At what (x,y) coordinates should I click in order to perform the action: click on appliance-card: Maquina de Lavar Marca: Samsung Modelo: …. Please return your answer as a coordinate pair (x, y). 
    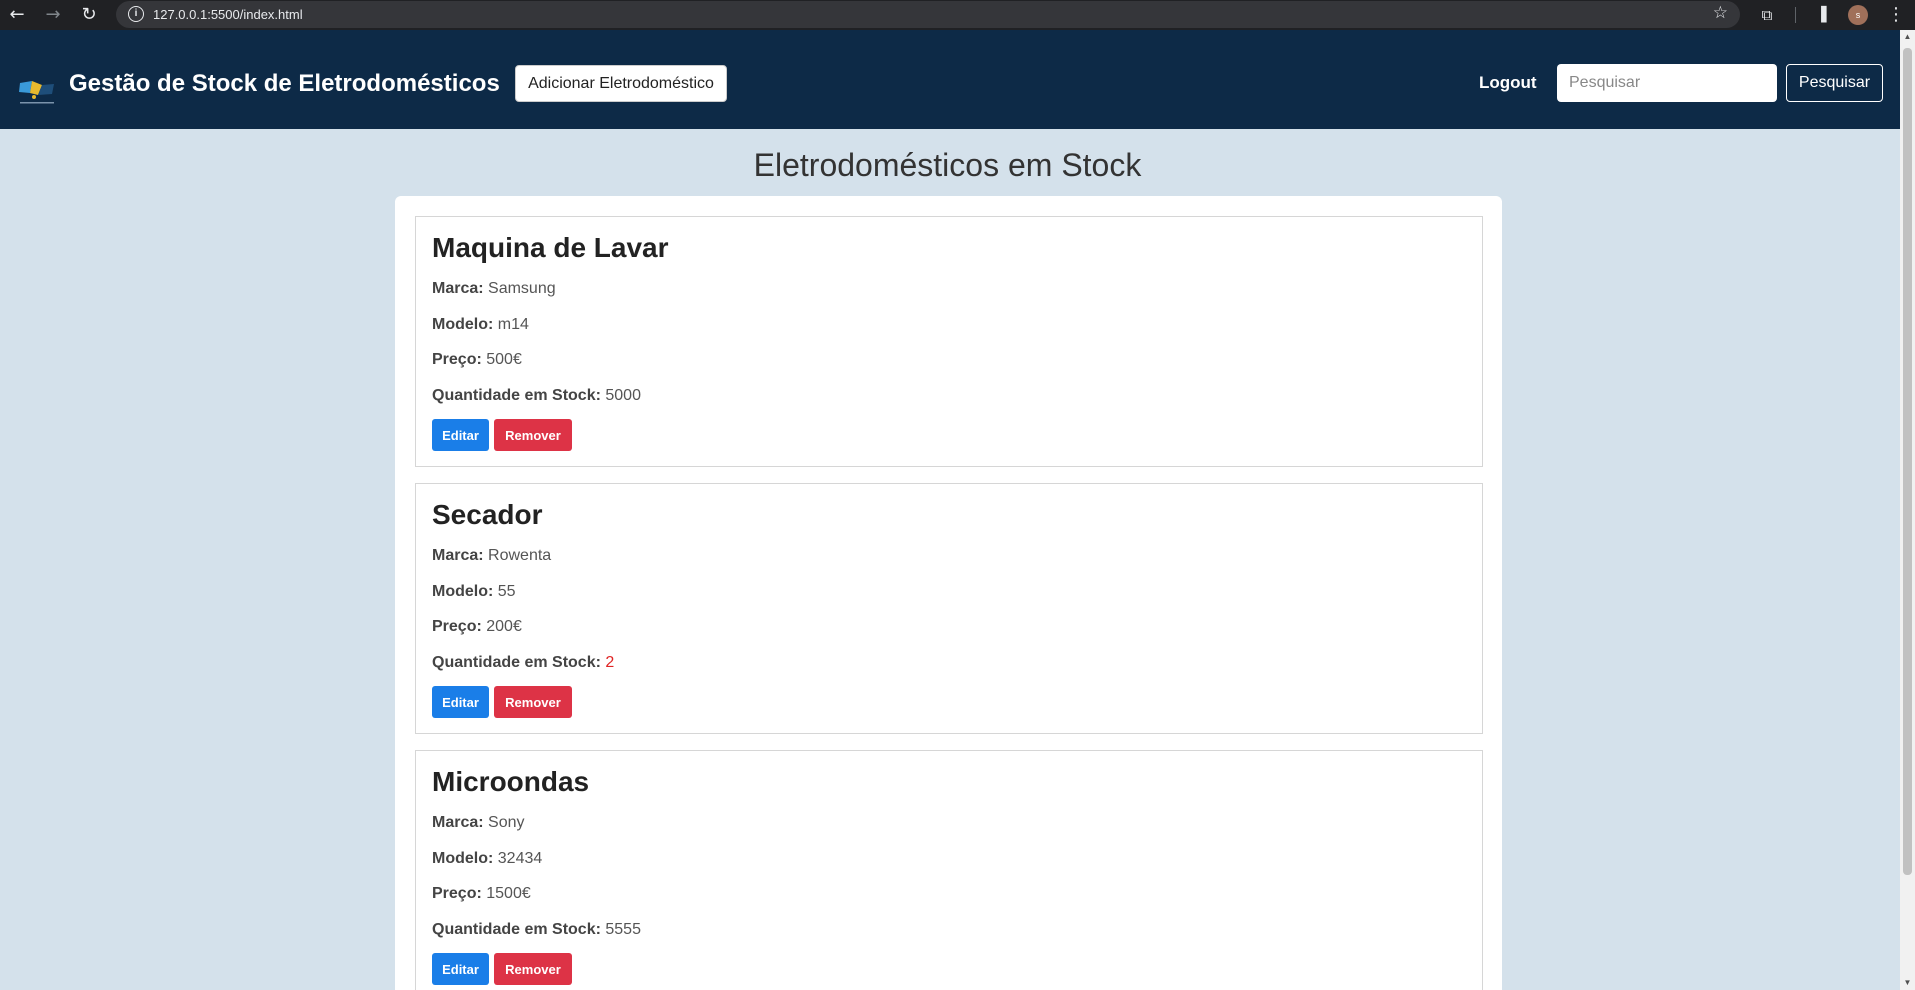
    Looking at the image, I should click on (949, 341).